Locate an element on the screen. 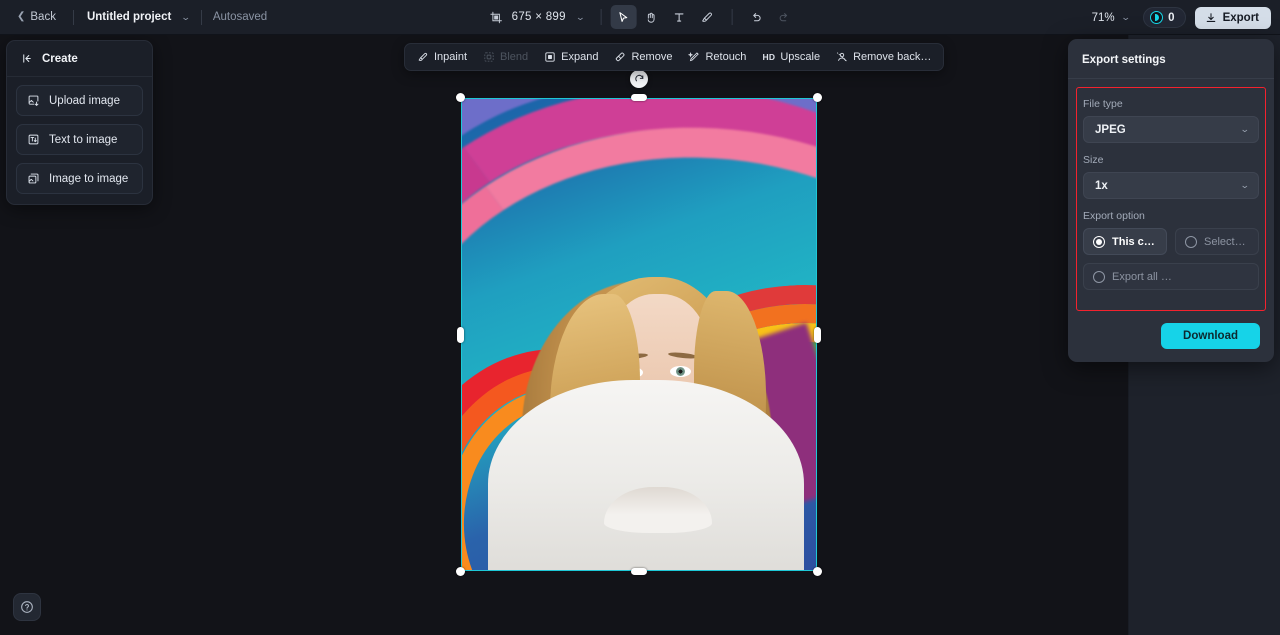 The height and width of the screenshot is (635, 1280). inpaint-label: Inpaint is located at coordinates (451, 57).